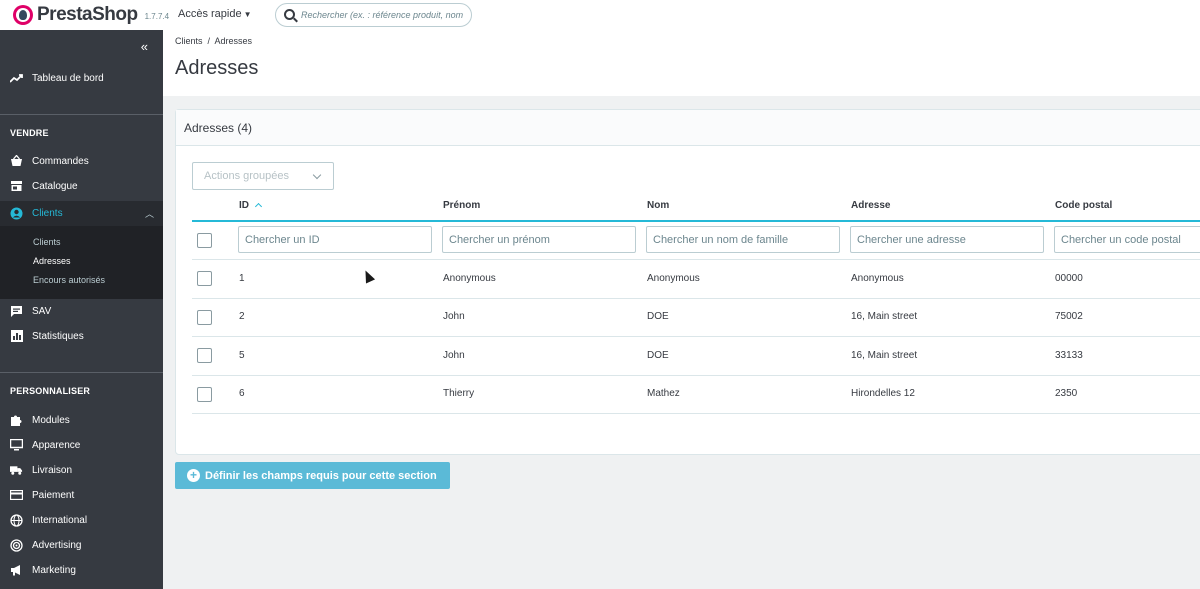 Image resolution: width=1200 pixels, height=589 pixels. What do you see at coordinates (242, 355) in the screenshot?
I see `cell-id: 5` at bounding box center [242, 355].